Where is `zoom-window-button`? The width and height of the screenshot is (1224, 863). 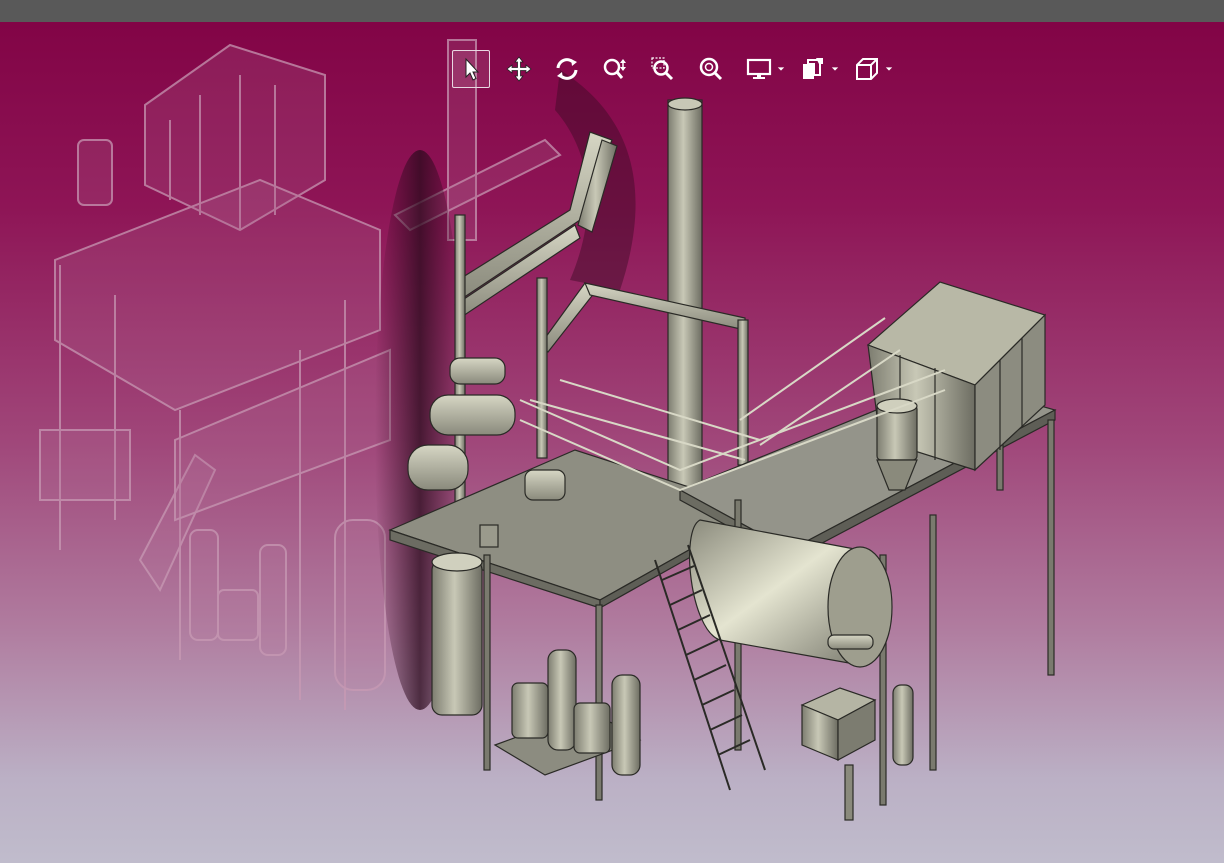
zoom-window-button is located at coordinates (663, 69).